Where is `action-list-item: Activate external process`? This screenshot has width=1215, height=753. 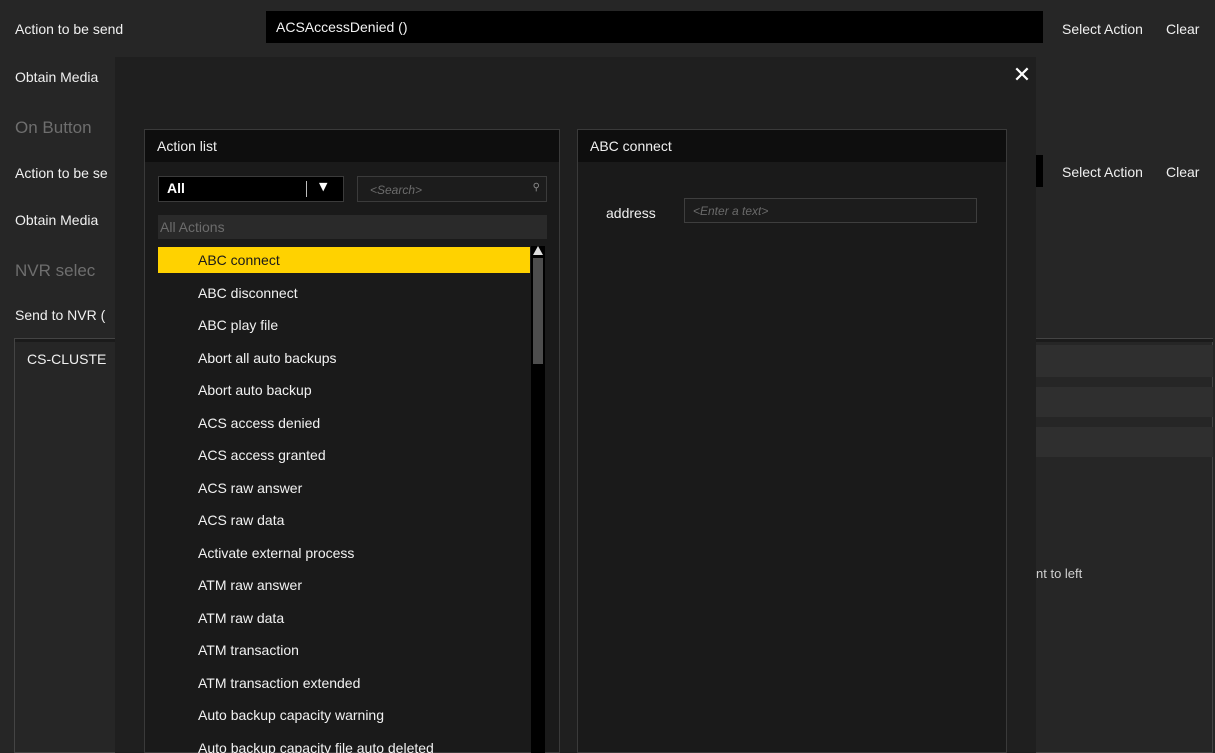
action-list-item: Activate external process is located at coordinates (344, 553).